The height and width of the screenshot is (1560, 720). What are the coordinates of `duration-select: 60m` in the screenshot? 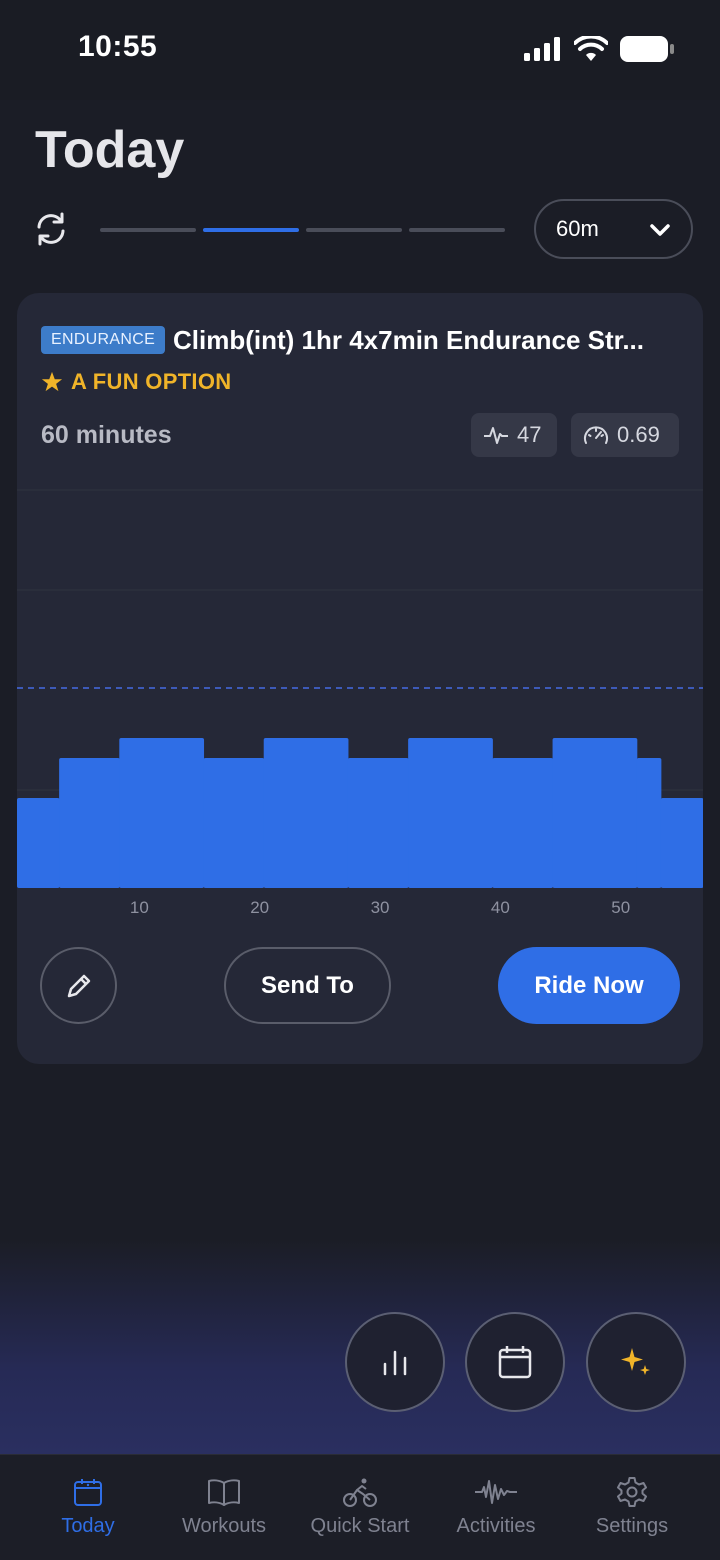 It's located at (613, 229).